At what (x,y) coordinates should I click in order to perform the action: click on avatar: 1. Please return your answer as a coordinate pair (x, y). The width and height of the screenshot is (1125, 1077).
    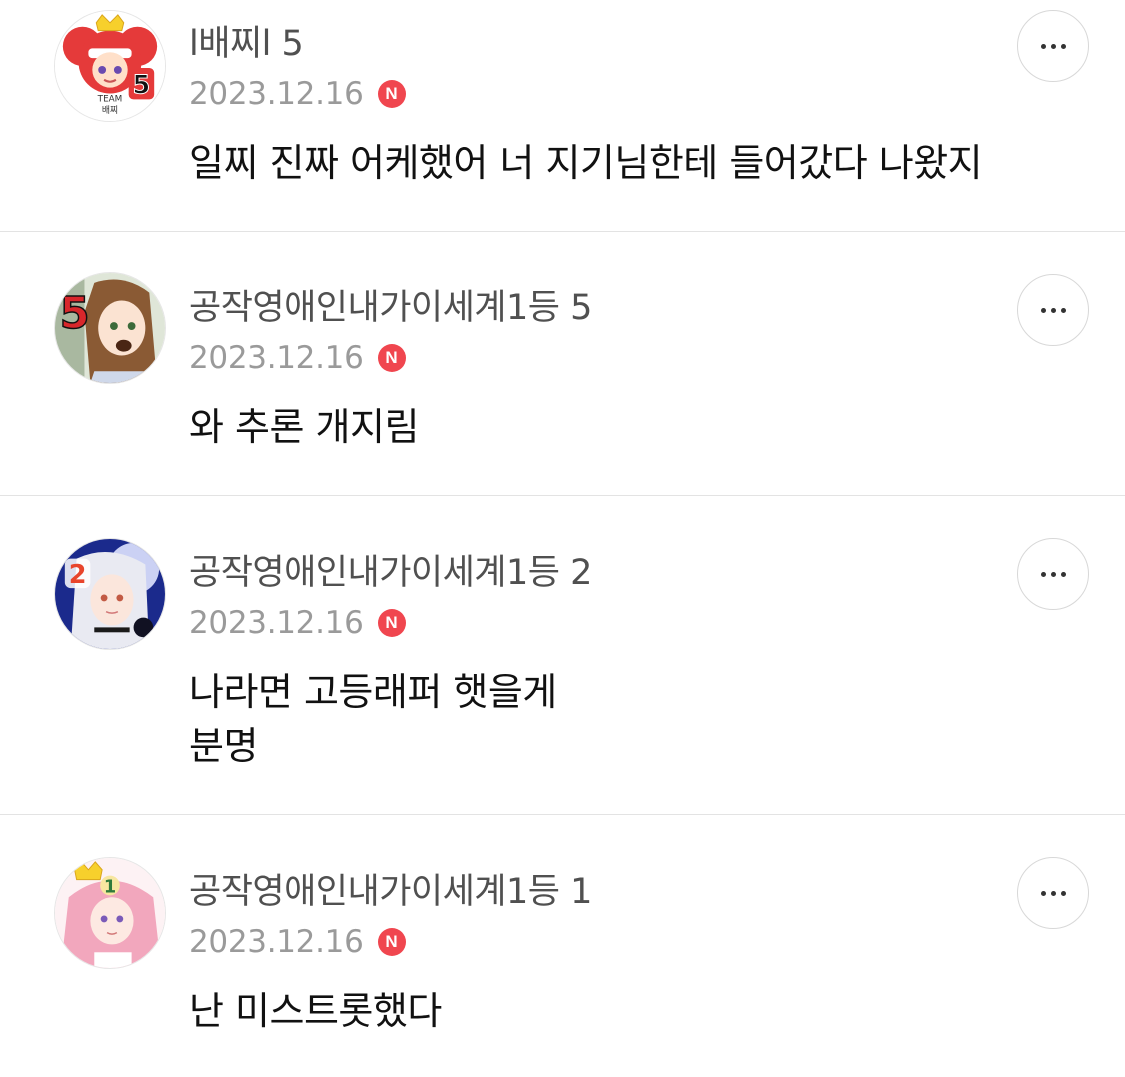
    Looking at the image, I should click on (110, 913).